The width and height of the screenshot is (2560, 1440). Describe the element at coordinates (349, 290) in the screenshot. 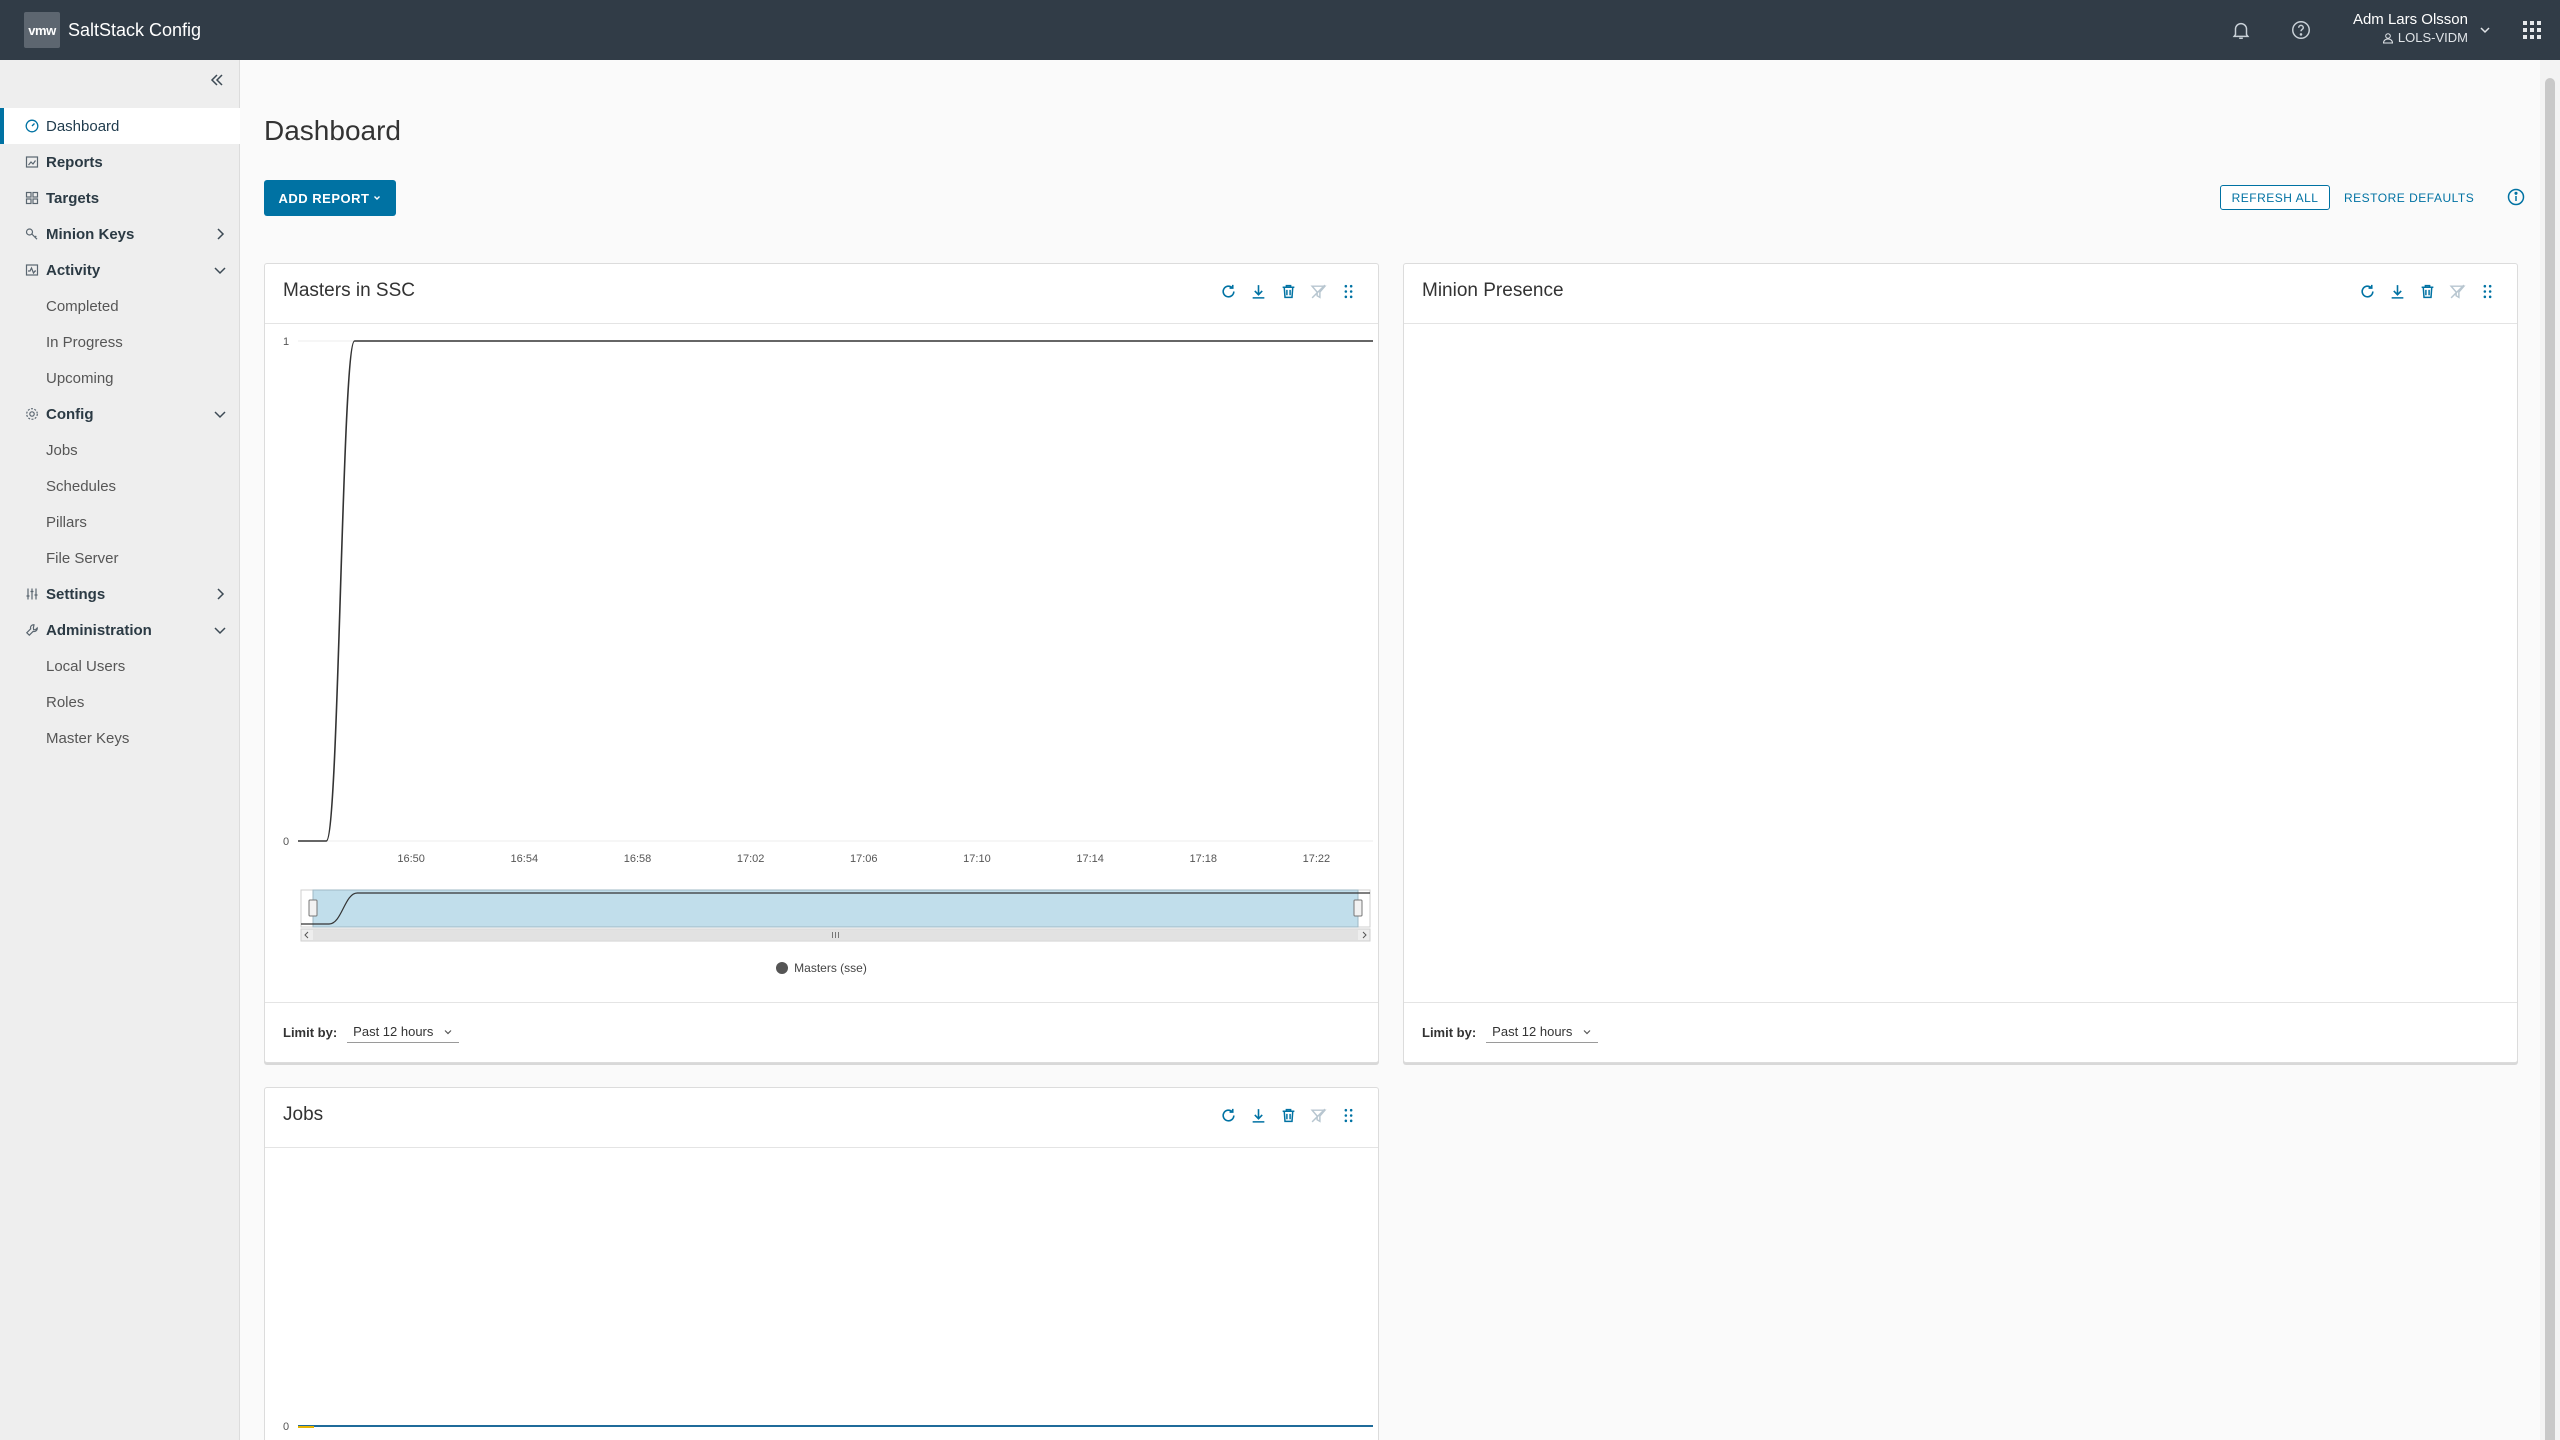

I see `card-title: Masters in SSC` at that location.